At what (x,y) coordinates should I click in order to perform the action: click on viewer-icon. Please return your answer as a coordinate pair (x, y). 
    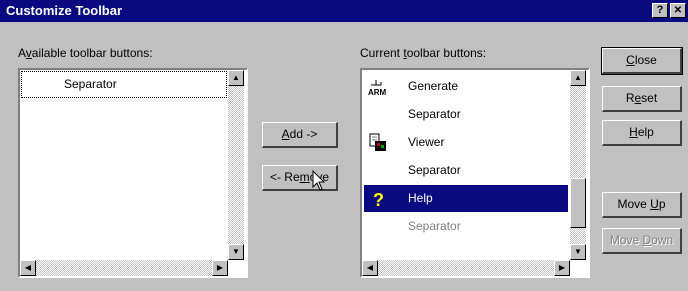
    Looking at the image, I should click on (377, 142).